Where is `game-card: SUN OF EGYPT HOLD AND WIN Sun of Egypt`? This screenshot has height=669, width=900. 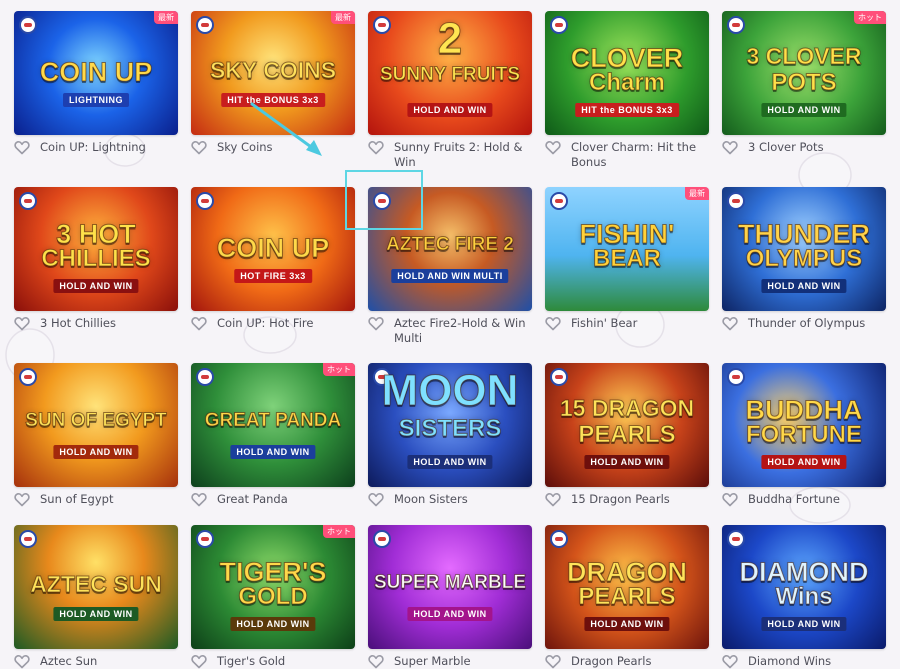
game-card: SUN OF EGYPT HOLD AND WIN Sun of Egypt is located at coordinates (96, 435).